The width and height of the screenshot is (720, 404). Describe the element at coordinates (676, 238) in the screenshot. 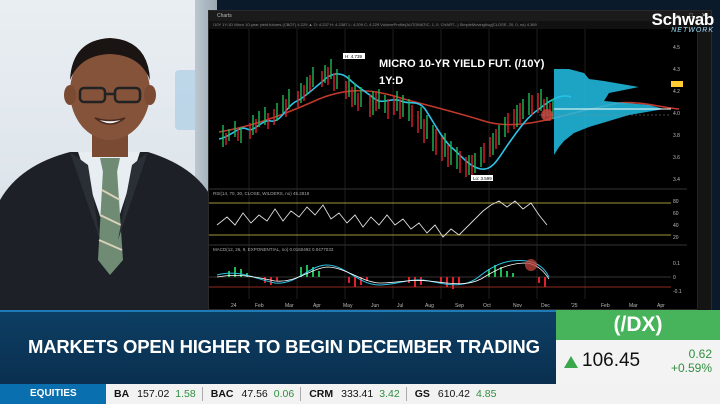

I see `rsi-axis-label: 20` at that location.